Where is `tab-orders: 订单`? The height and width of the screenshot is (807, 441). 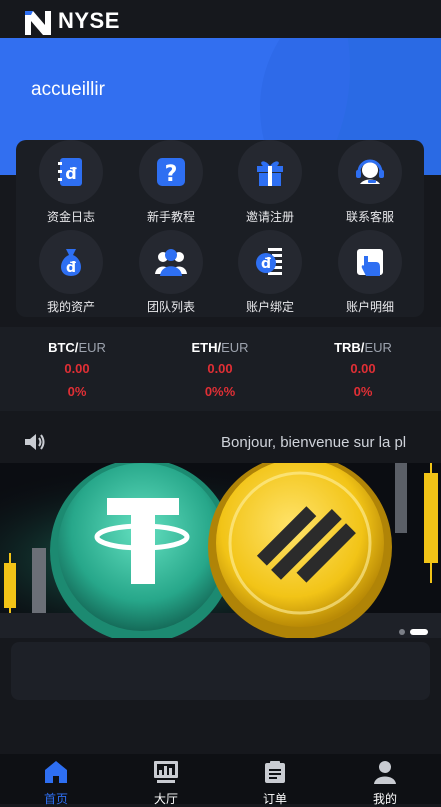
tab-orders: 订单 is located at coordinates (275, 783).